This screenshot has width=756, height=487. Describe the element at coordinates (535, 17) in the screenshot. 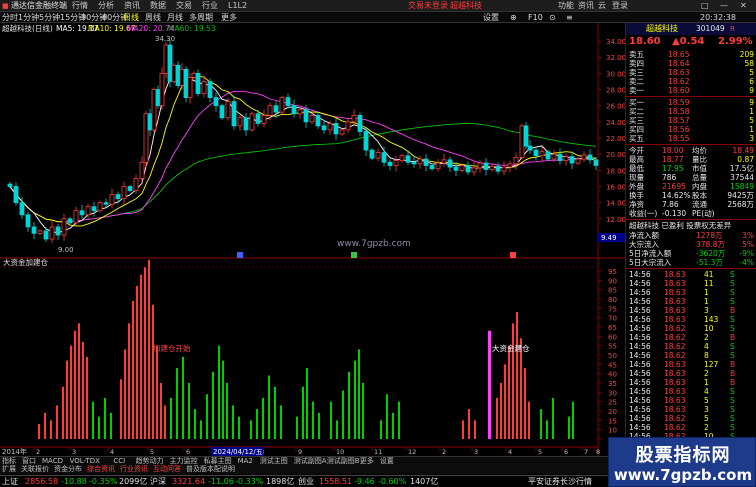

I see `f10-button: F10` at that location.